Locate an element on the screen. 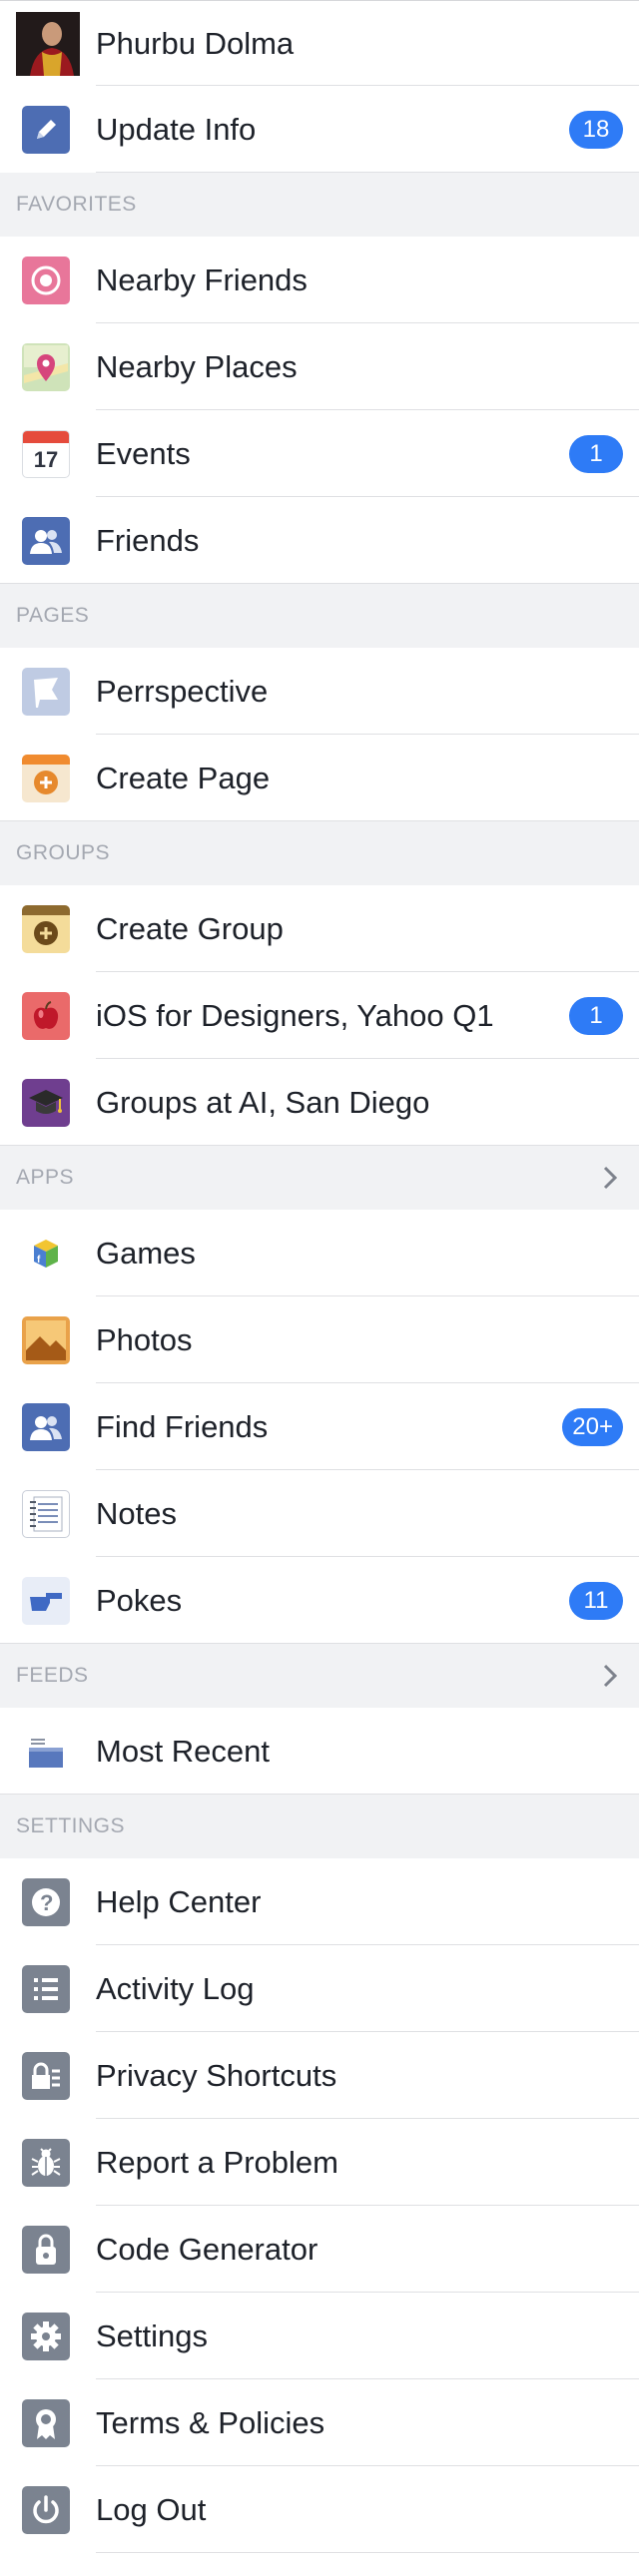  section-title: PAGES is located at coordinates (53, 616).